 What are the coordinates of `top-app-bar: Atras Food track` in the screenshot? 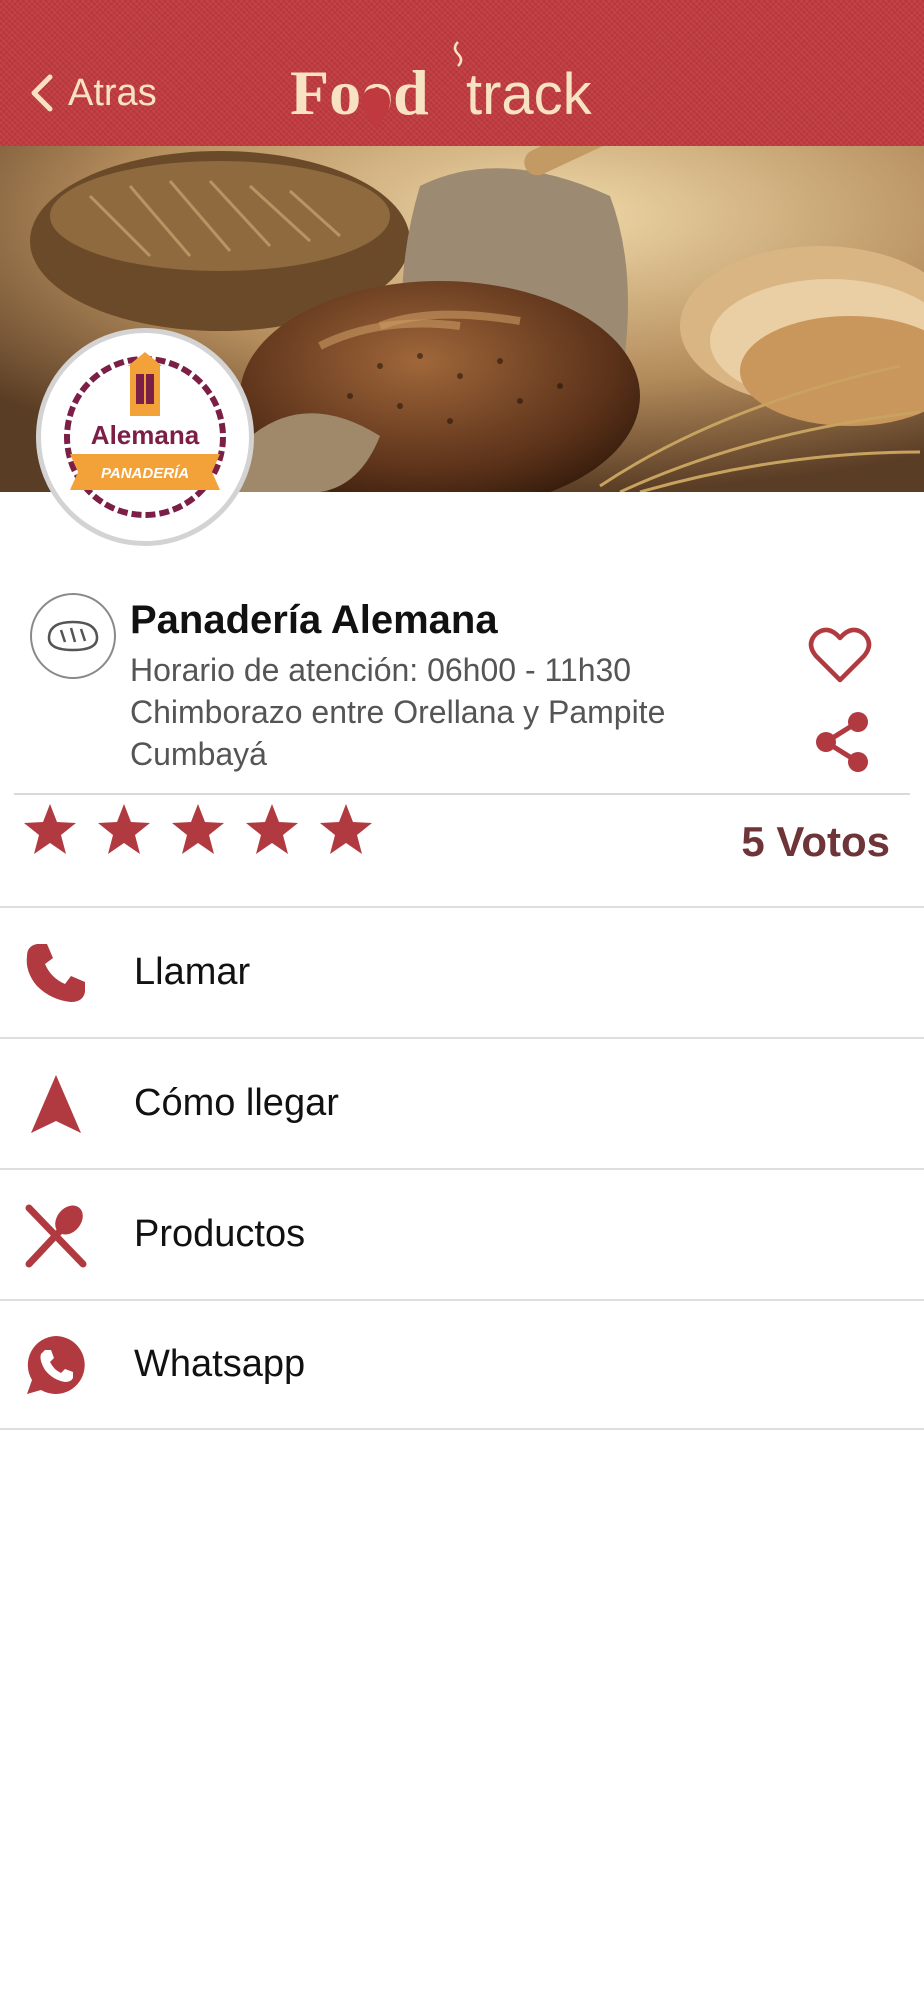 It's located at (462, 73).